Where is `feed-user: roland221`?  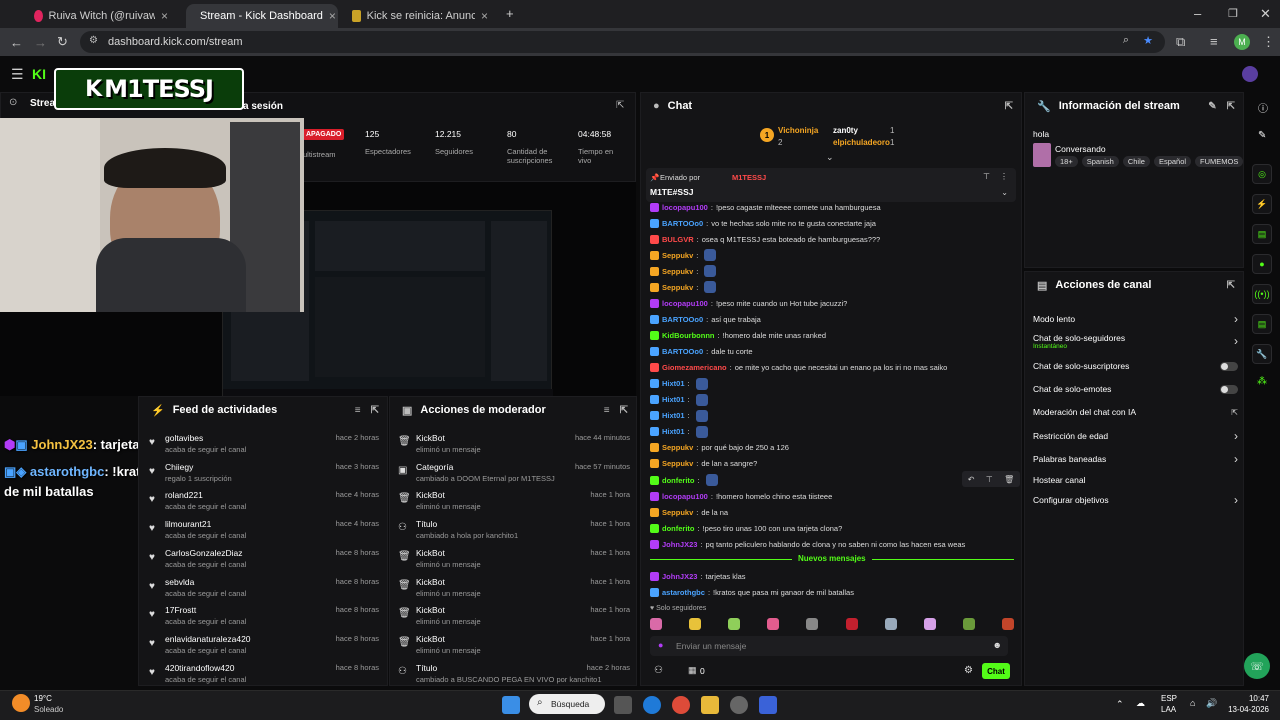
feed-user: roland221 is located at coordinates (184, 495).